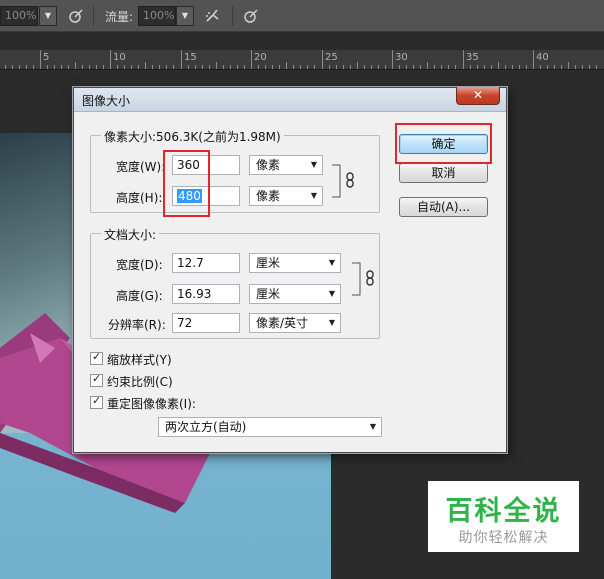 Image resolution: width=604 pixels, height=579 pixels. What do you see at coordinates (295, 294) in the screenshot?
I see `doc-height-unit-select: 厘米 ▼` at bounding box center [295, 294].